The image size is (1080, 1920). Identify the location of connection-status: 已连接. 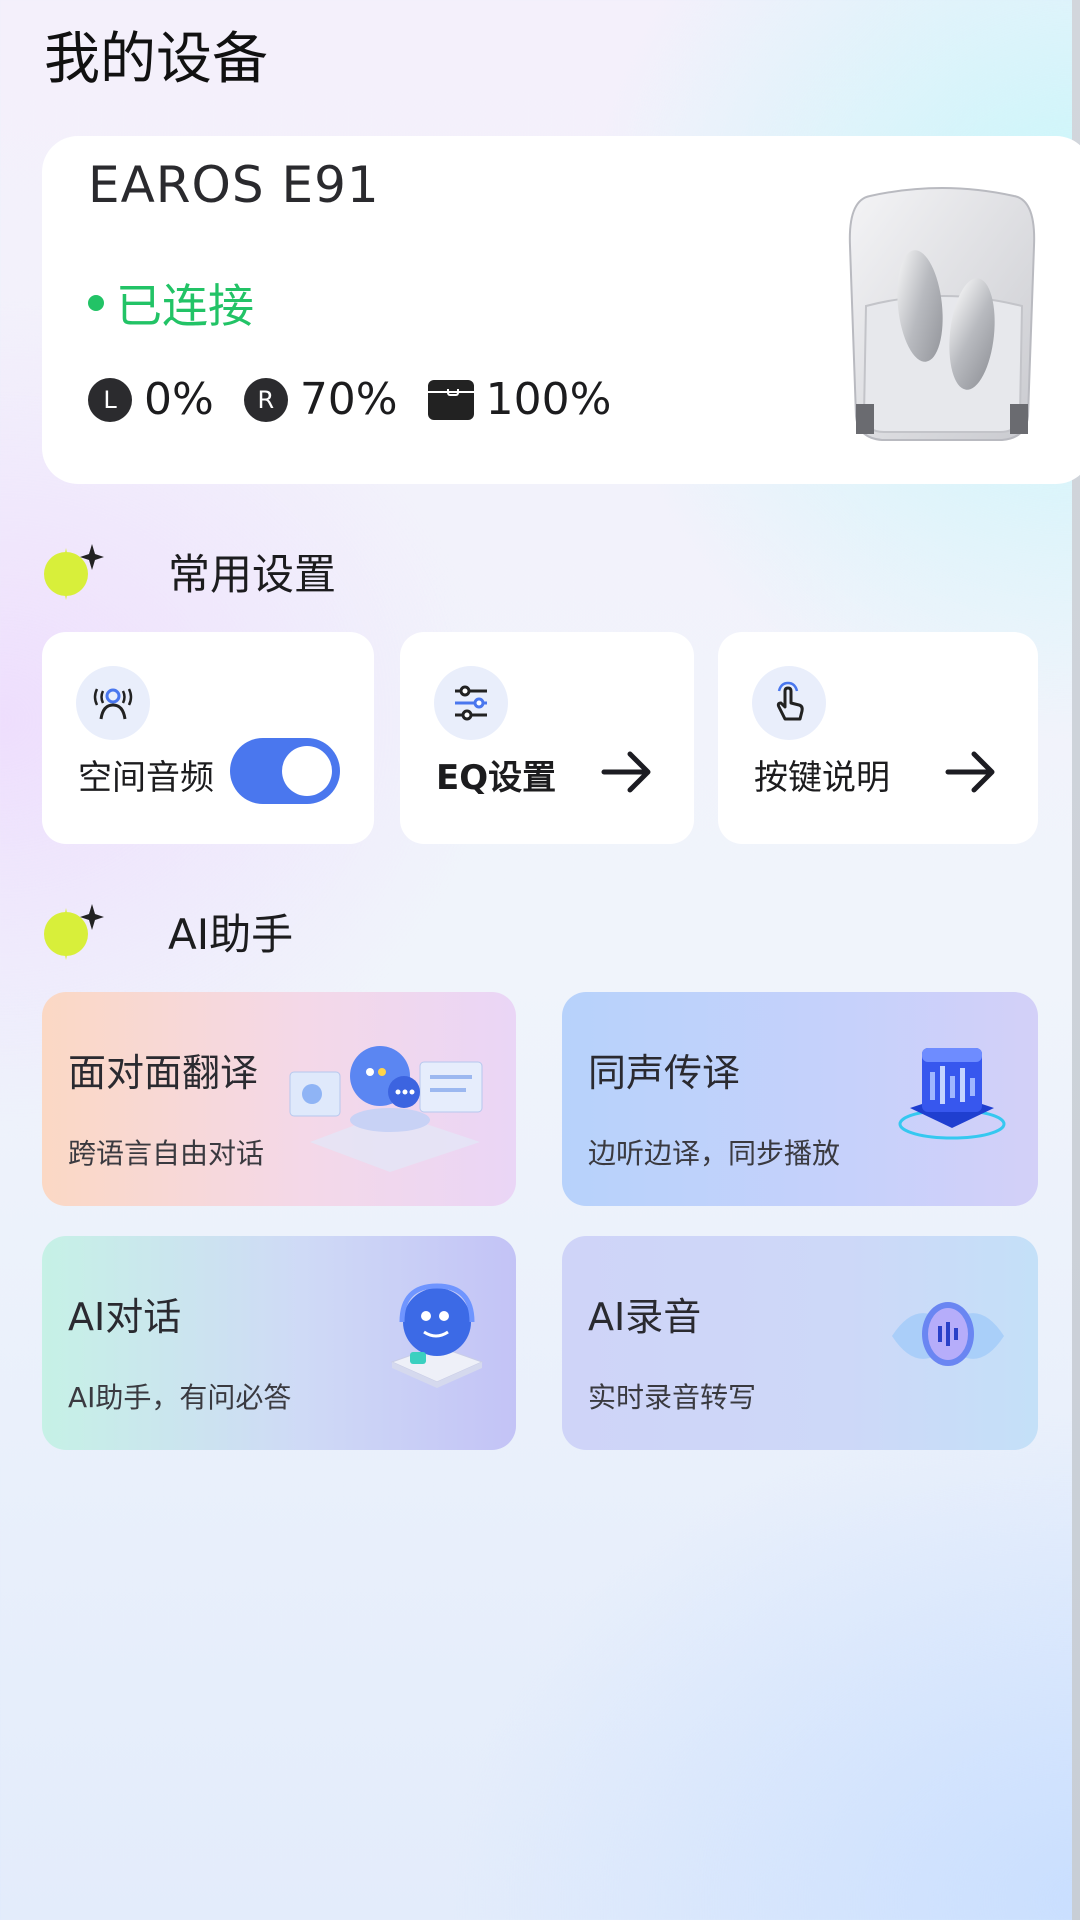
(171, 303).